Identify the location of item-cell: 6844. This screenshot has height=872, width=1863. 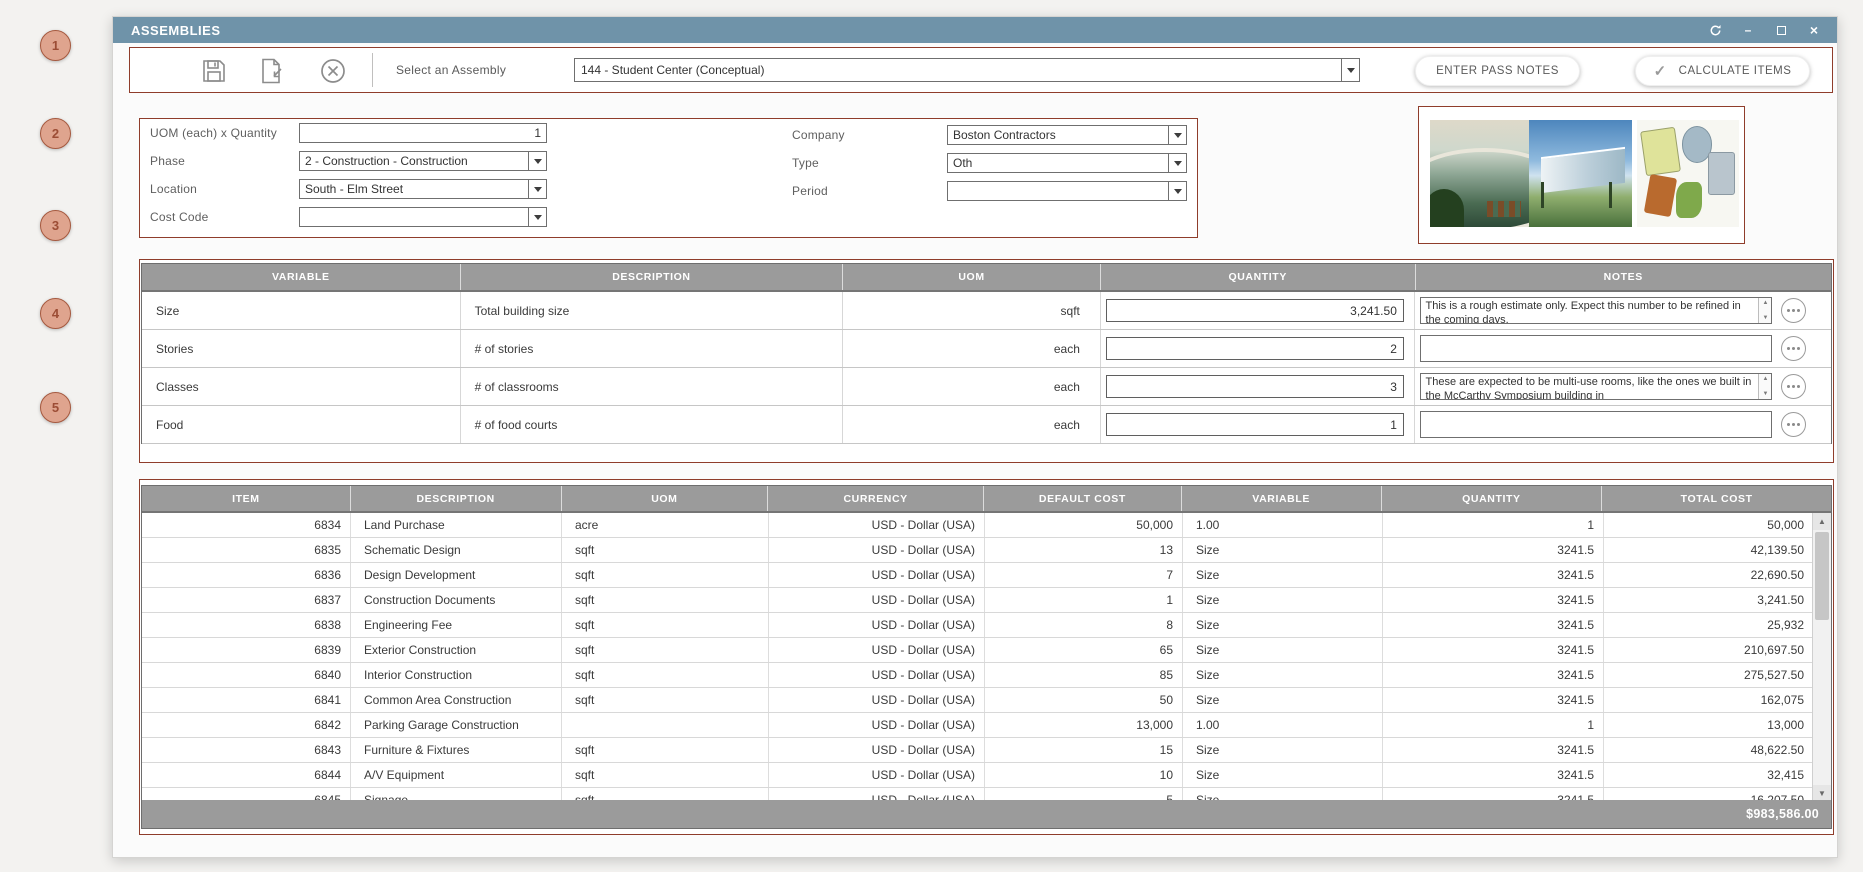
(246, 775).